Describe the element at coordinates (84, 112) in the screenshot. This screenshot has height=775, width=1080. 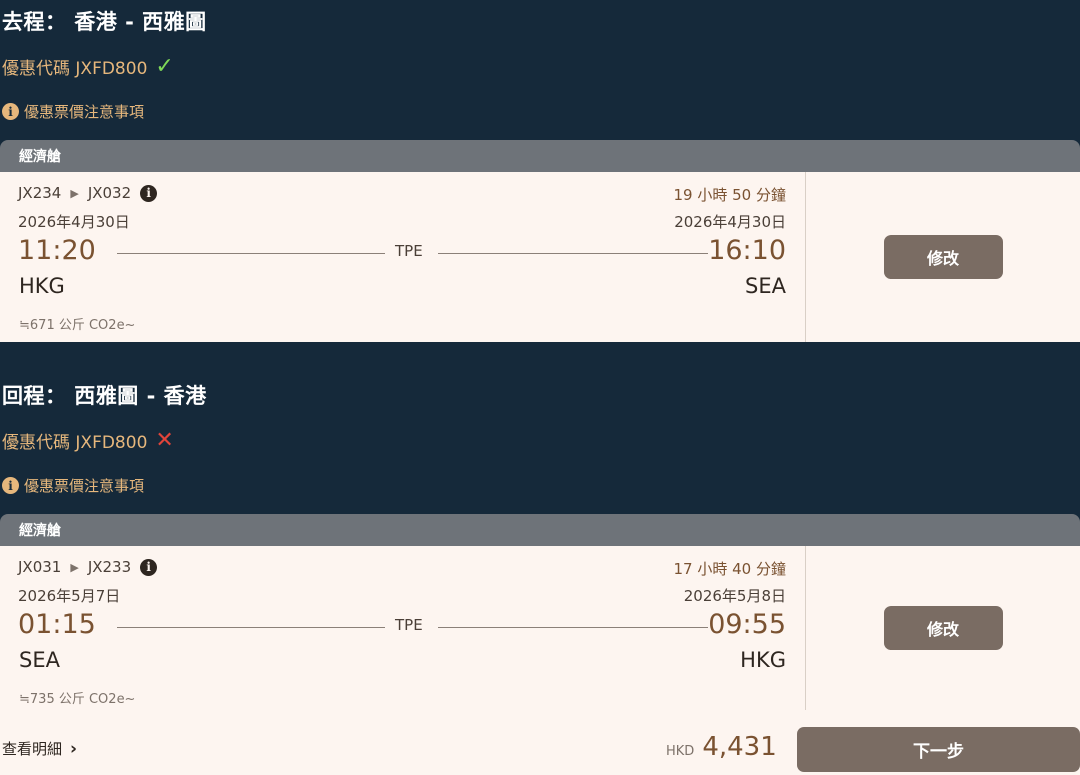
I see `outbound-fare-notice-label: 優惠票價注意事項` at that location.